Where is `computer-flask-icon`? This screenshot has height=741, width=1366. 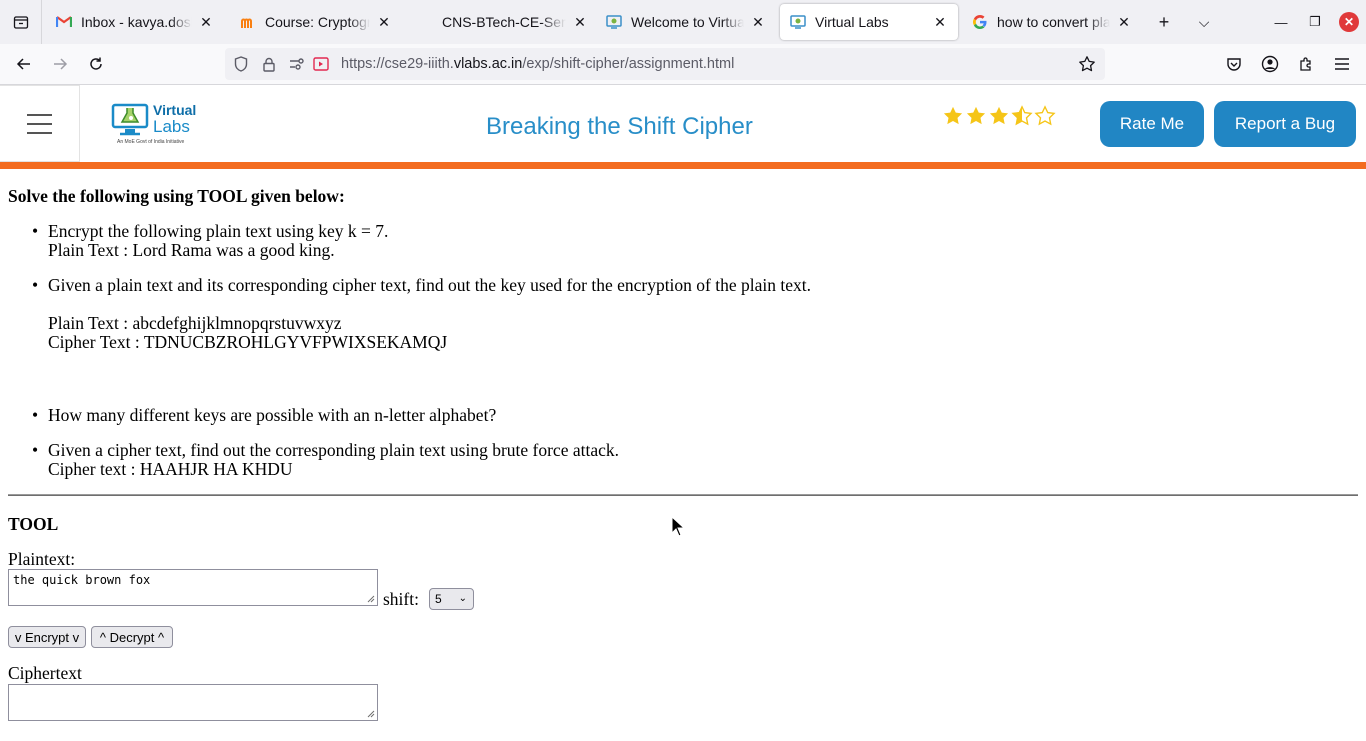 computer-flask-icon is located at coordinates (130, 119).